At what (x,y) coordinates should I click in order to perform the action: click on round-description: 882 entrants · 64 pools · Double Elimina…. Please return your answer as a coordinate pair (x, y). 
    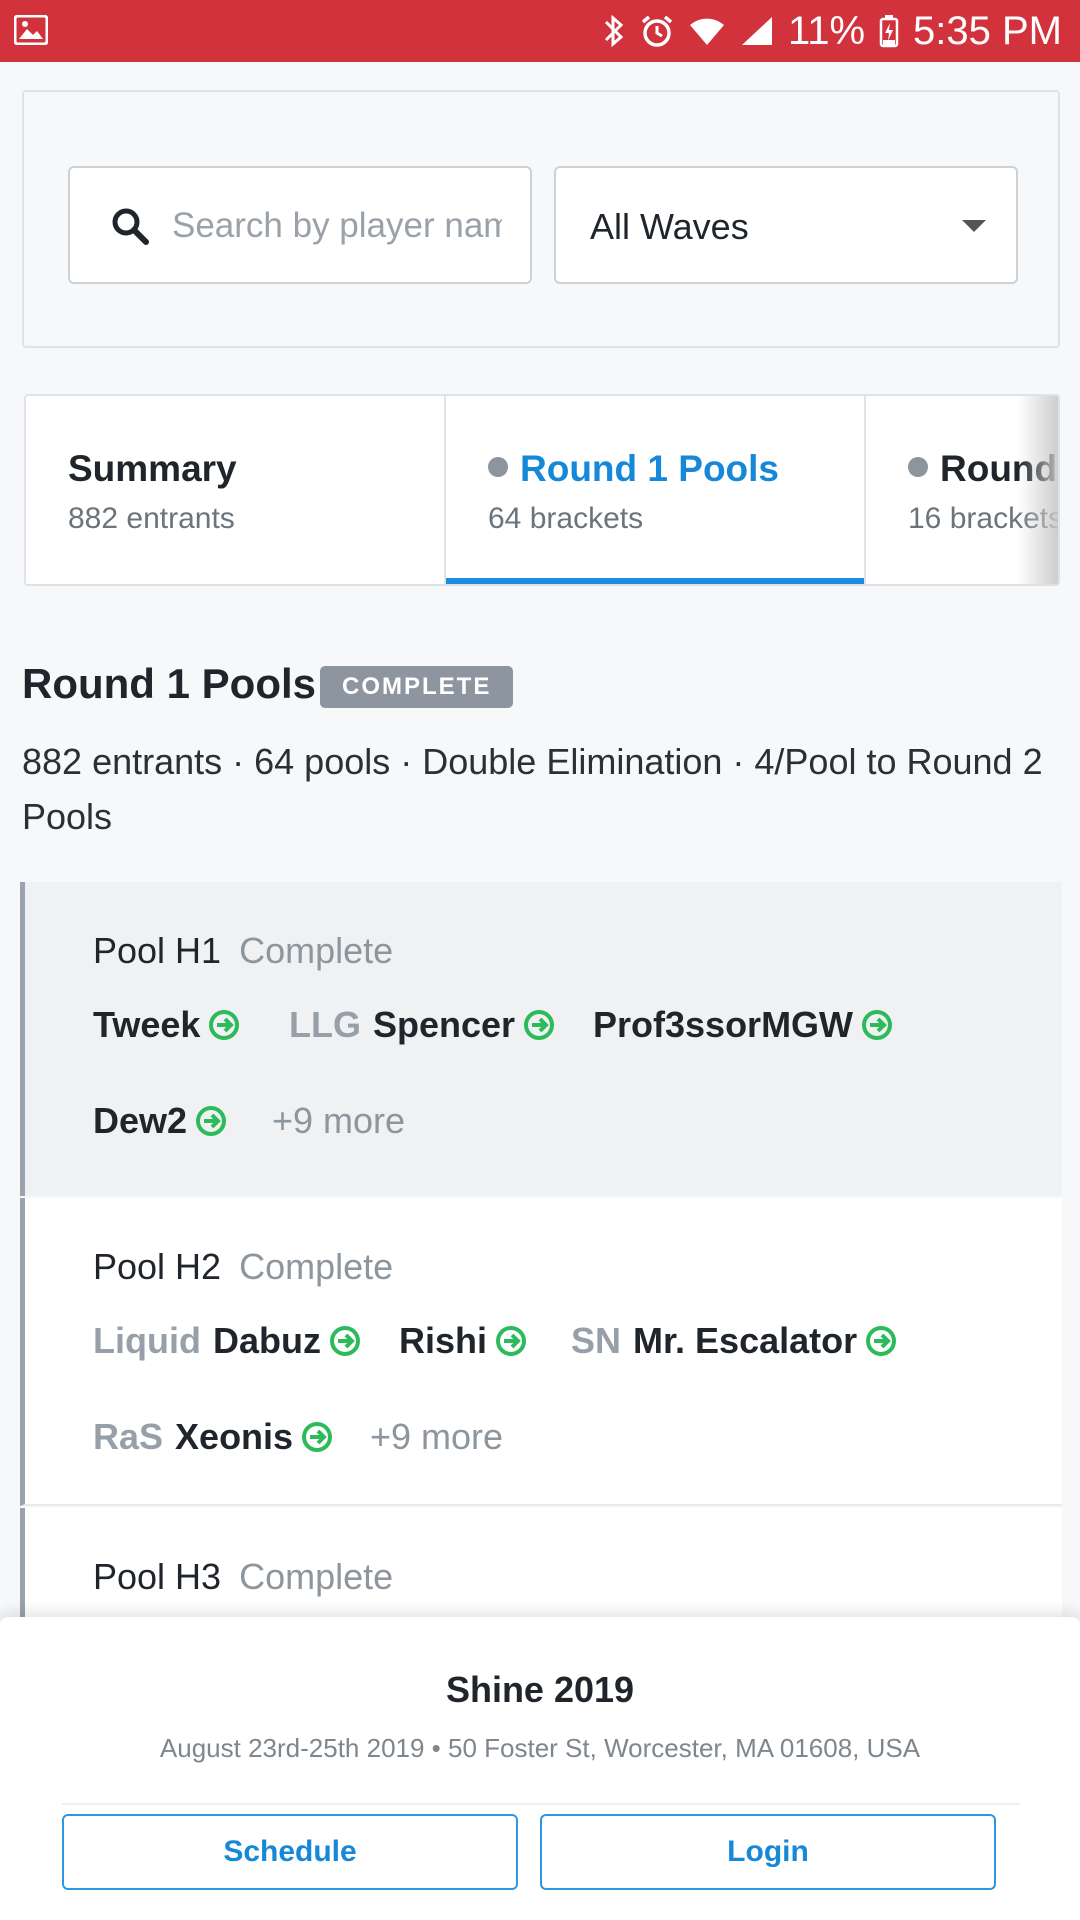
    Looking at the image, I should click on (532, 789).